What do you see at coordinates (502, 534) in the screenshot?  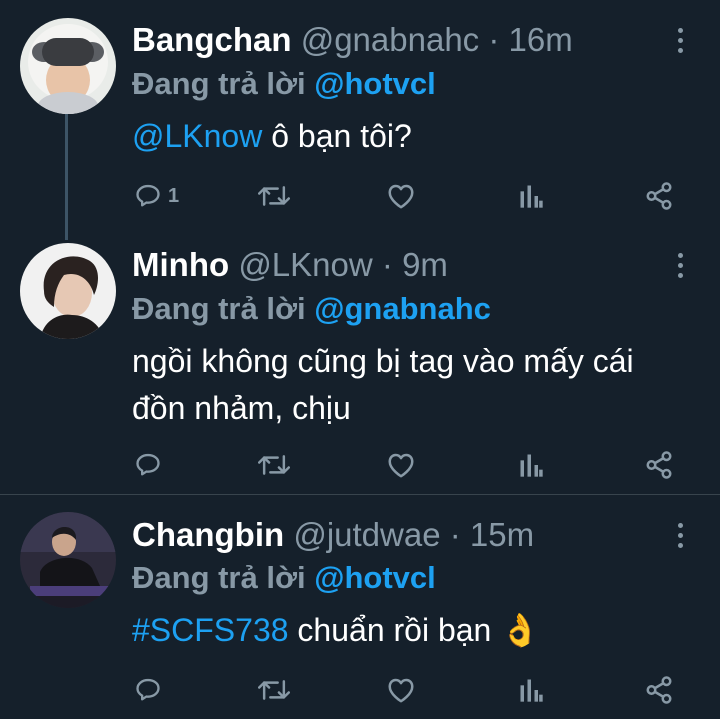 I see `timestamp: 15m` at bounding box center [502, 534].